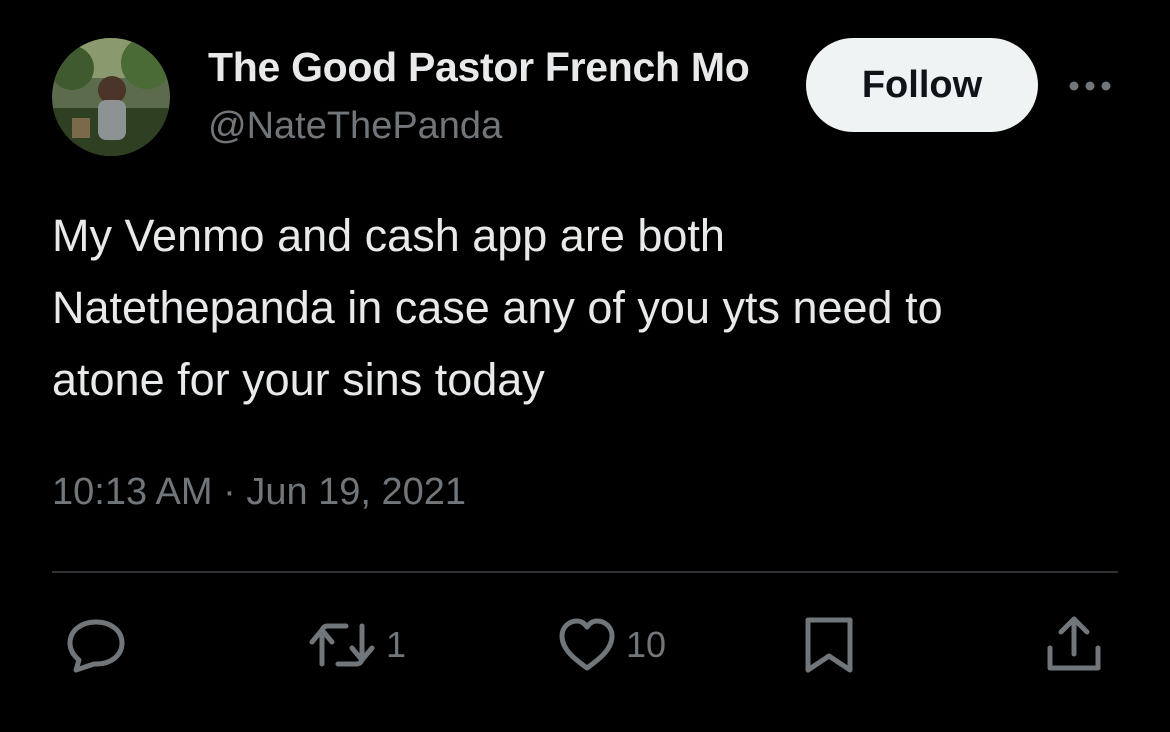 The image size is (1170, 732). What do you see at coordinates (298, 379) in the screenshot?
I see `tweet-text-line: atone for your sins today` at bounding box center [298, 379].